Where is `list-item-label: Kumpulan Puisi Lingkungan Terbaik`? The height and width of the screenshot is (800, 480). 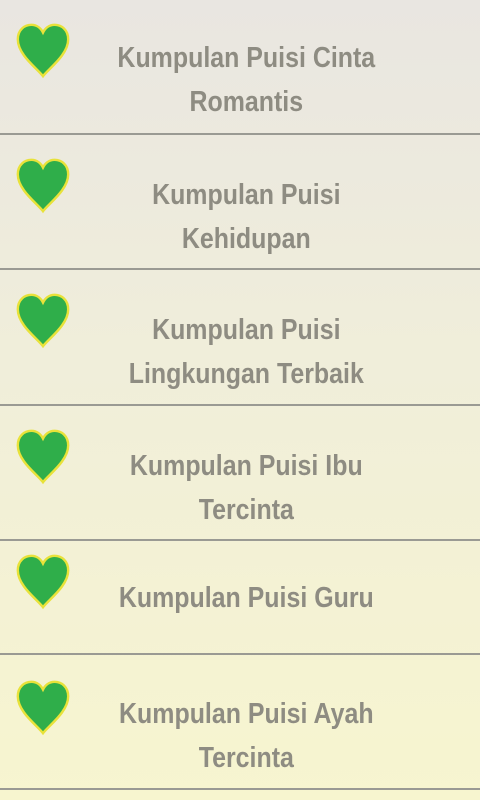 list-item-label: Kumpulan Puisi Lingkungan Terbaik is located at coordinates (246, 352).